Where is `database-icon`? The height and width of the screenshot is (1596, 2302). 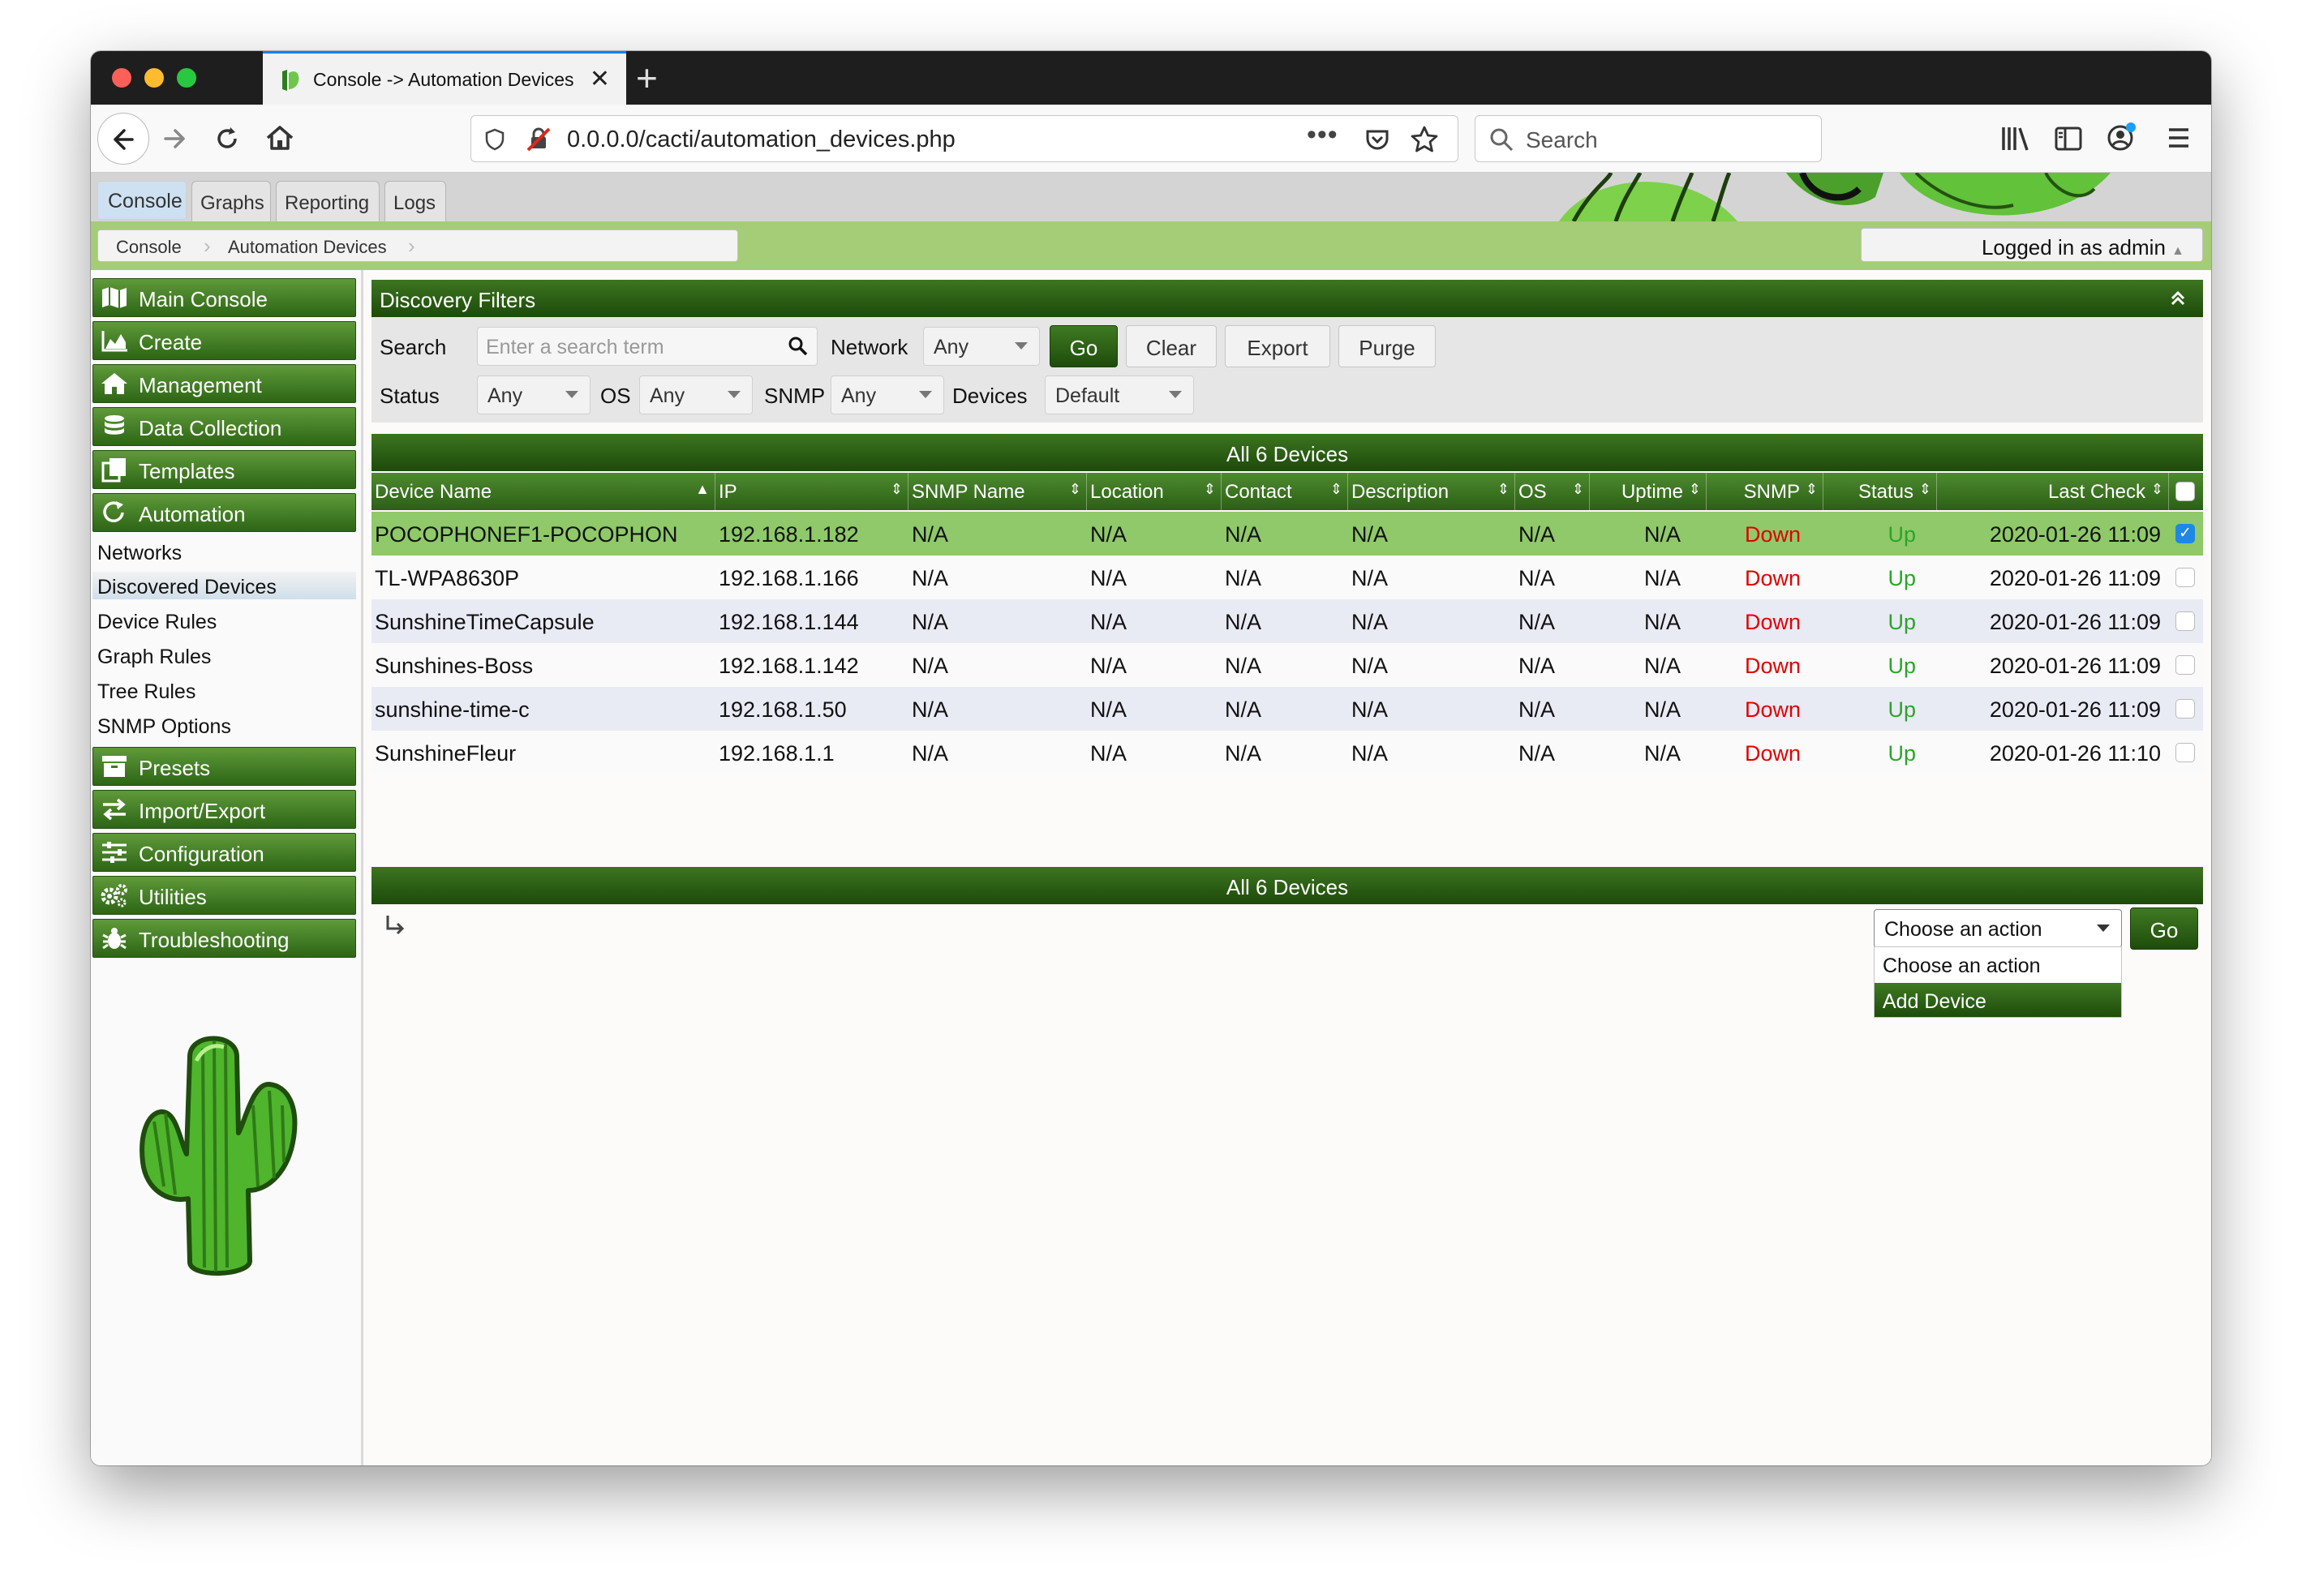 database-icon is located at coordinates (114, 425).